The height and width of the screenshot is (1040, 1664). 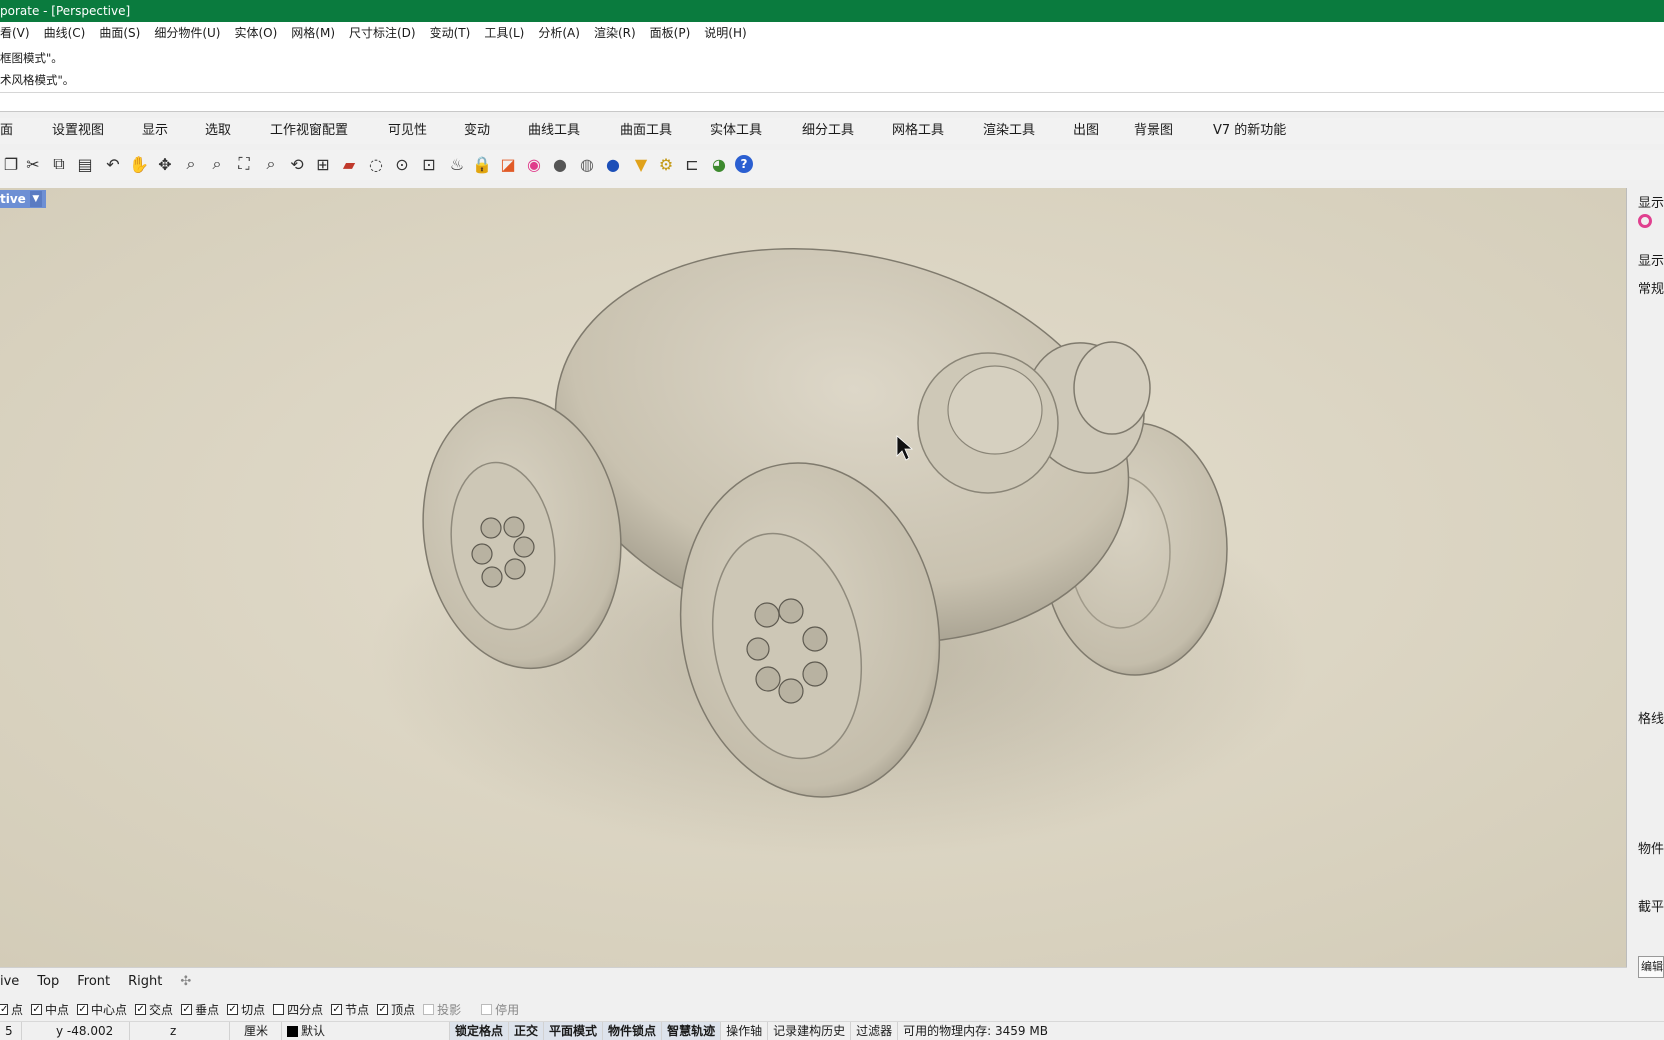 I want to click on menu-item: 渲染(R), so click(x=615, y=33).